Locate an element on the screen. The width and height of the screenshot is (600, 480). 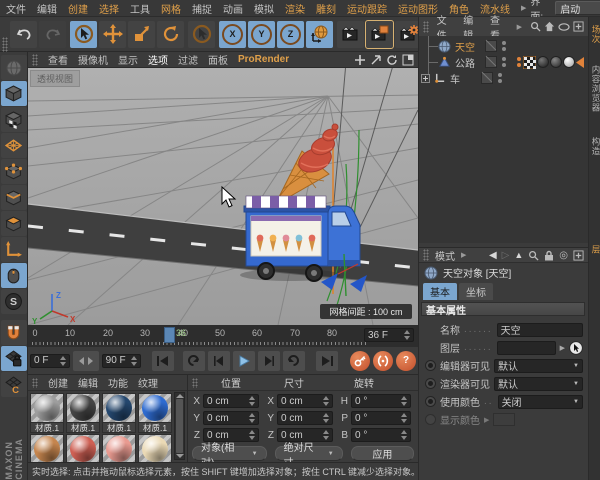
snap-s-icon: S is located at coordinates (13, 301).